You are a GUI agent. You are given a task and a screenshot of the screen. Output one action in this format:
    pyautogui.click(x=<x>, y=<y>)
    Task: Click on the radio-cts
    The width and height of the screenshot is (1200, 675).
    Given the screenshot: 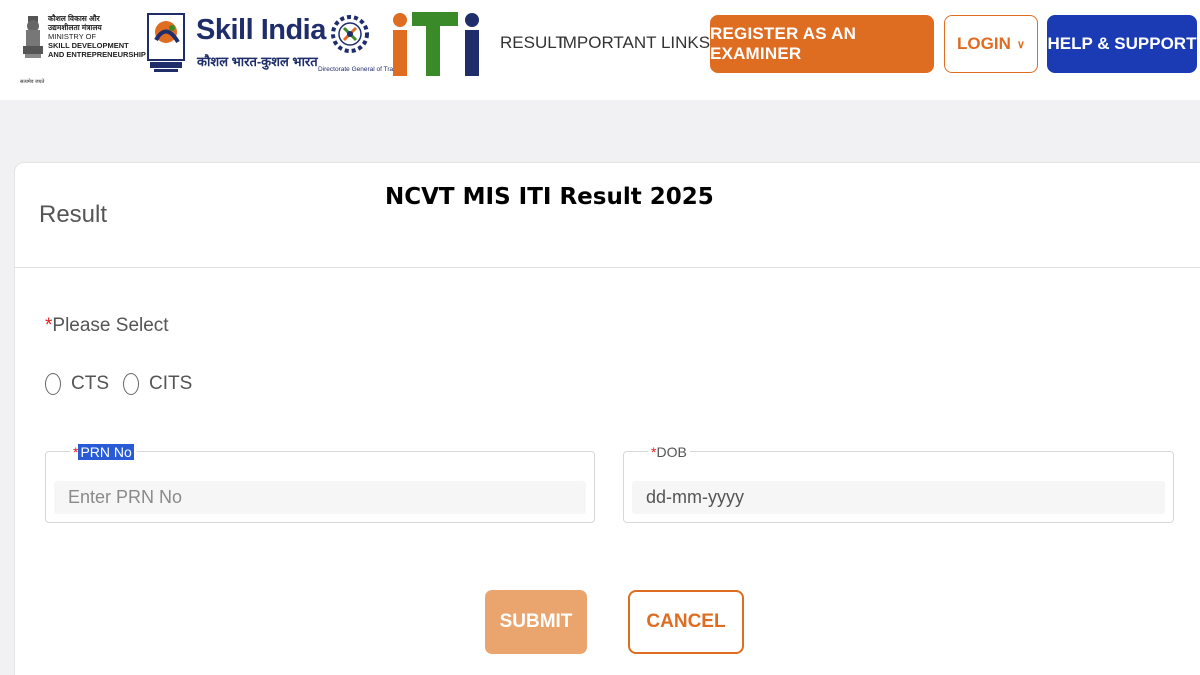 What is the action you would take?
    pyautogui.click(x=53, y=384)
    